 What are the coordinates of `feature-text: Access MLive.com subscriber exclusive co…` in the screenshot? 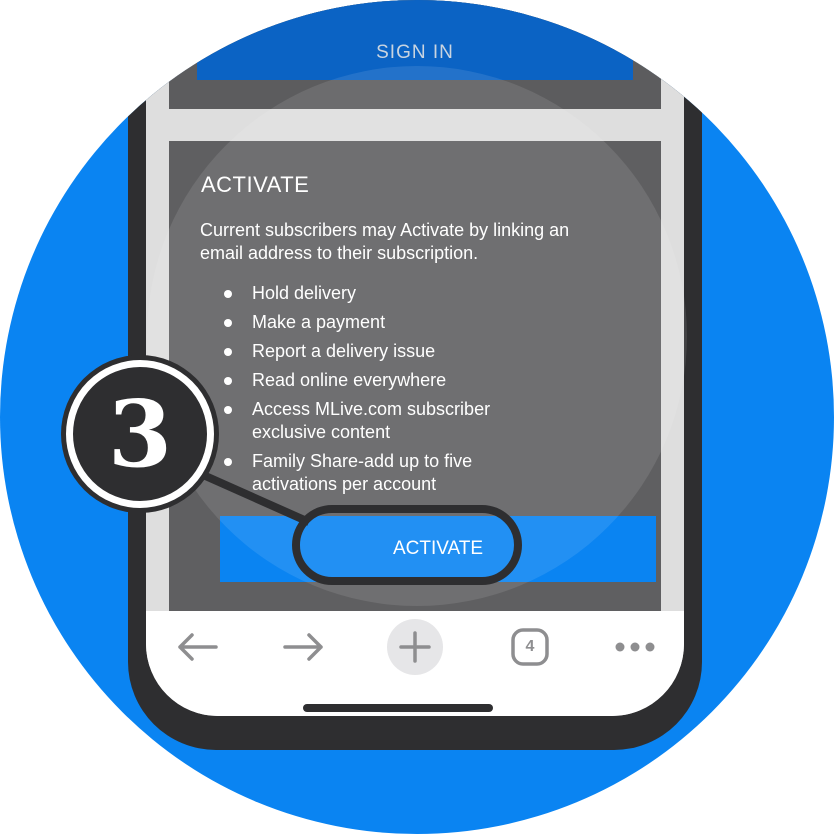 It's located at (371, 420).